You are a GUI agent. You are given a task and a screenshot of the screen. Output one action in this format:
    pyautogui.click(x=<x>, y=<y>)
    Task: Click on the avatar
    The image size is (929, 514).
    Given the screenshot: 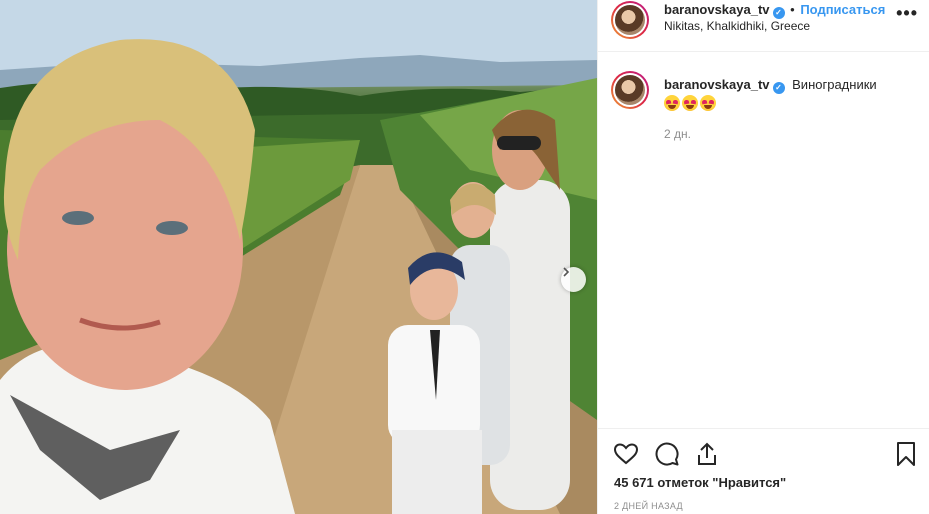 What is the action you would take?
    pyautogui.click(x=630, y=20)
    